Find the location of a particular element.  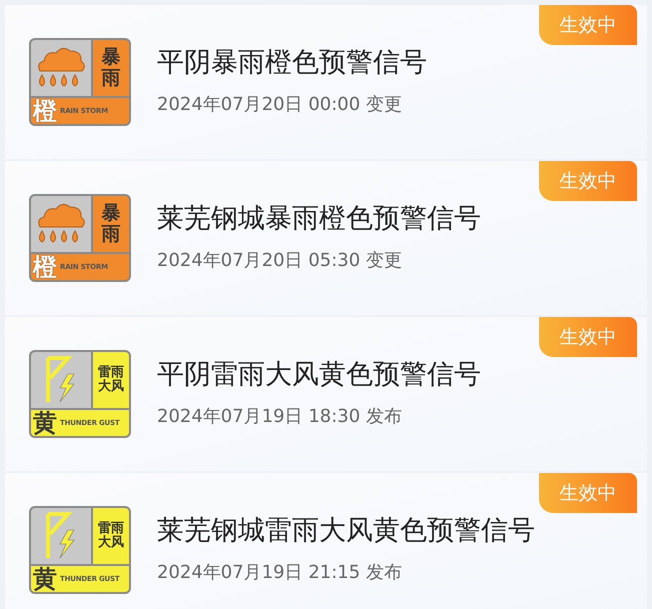

warning-time: 2024年07月19日 21:15 发布 is located at coordinates (280, 573).